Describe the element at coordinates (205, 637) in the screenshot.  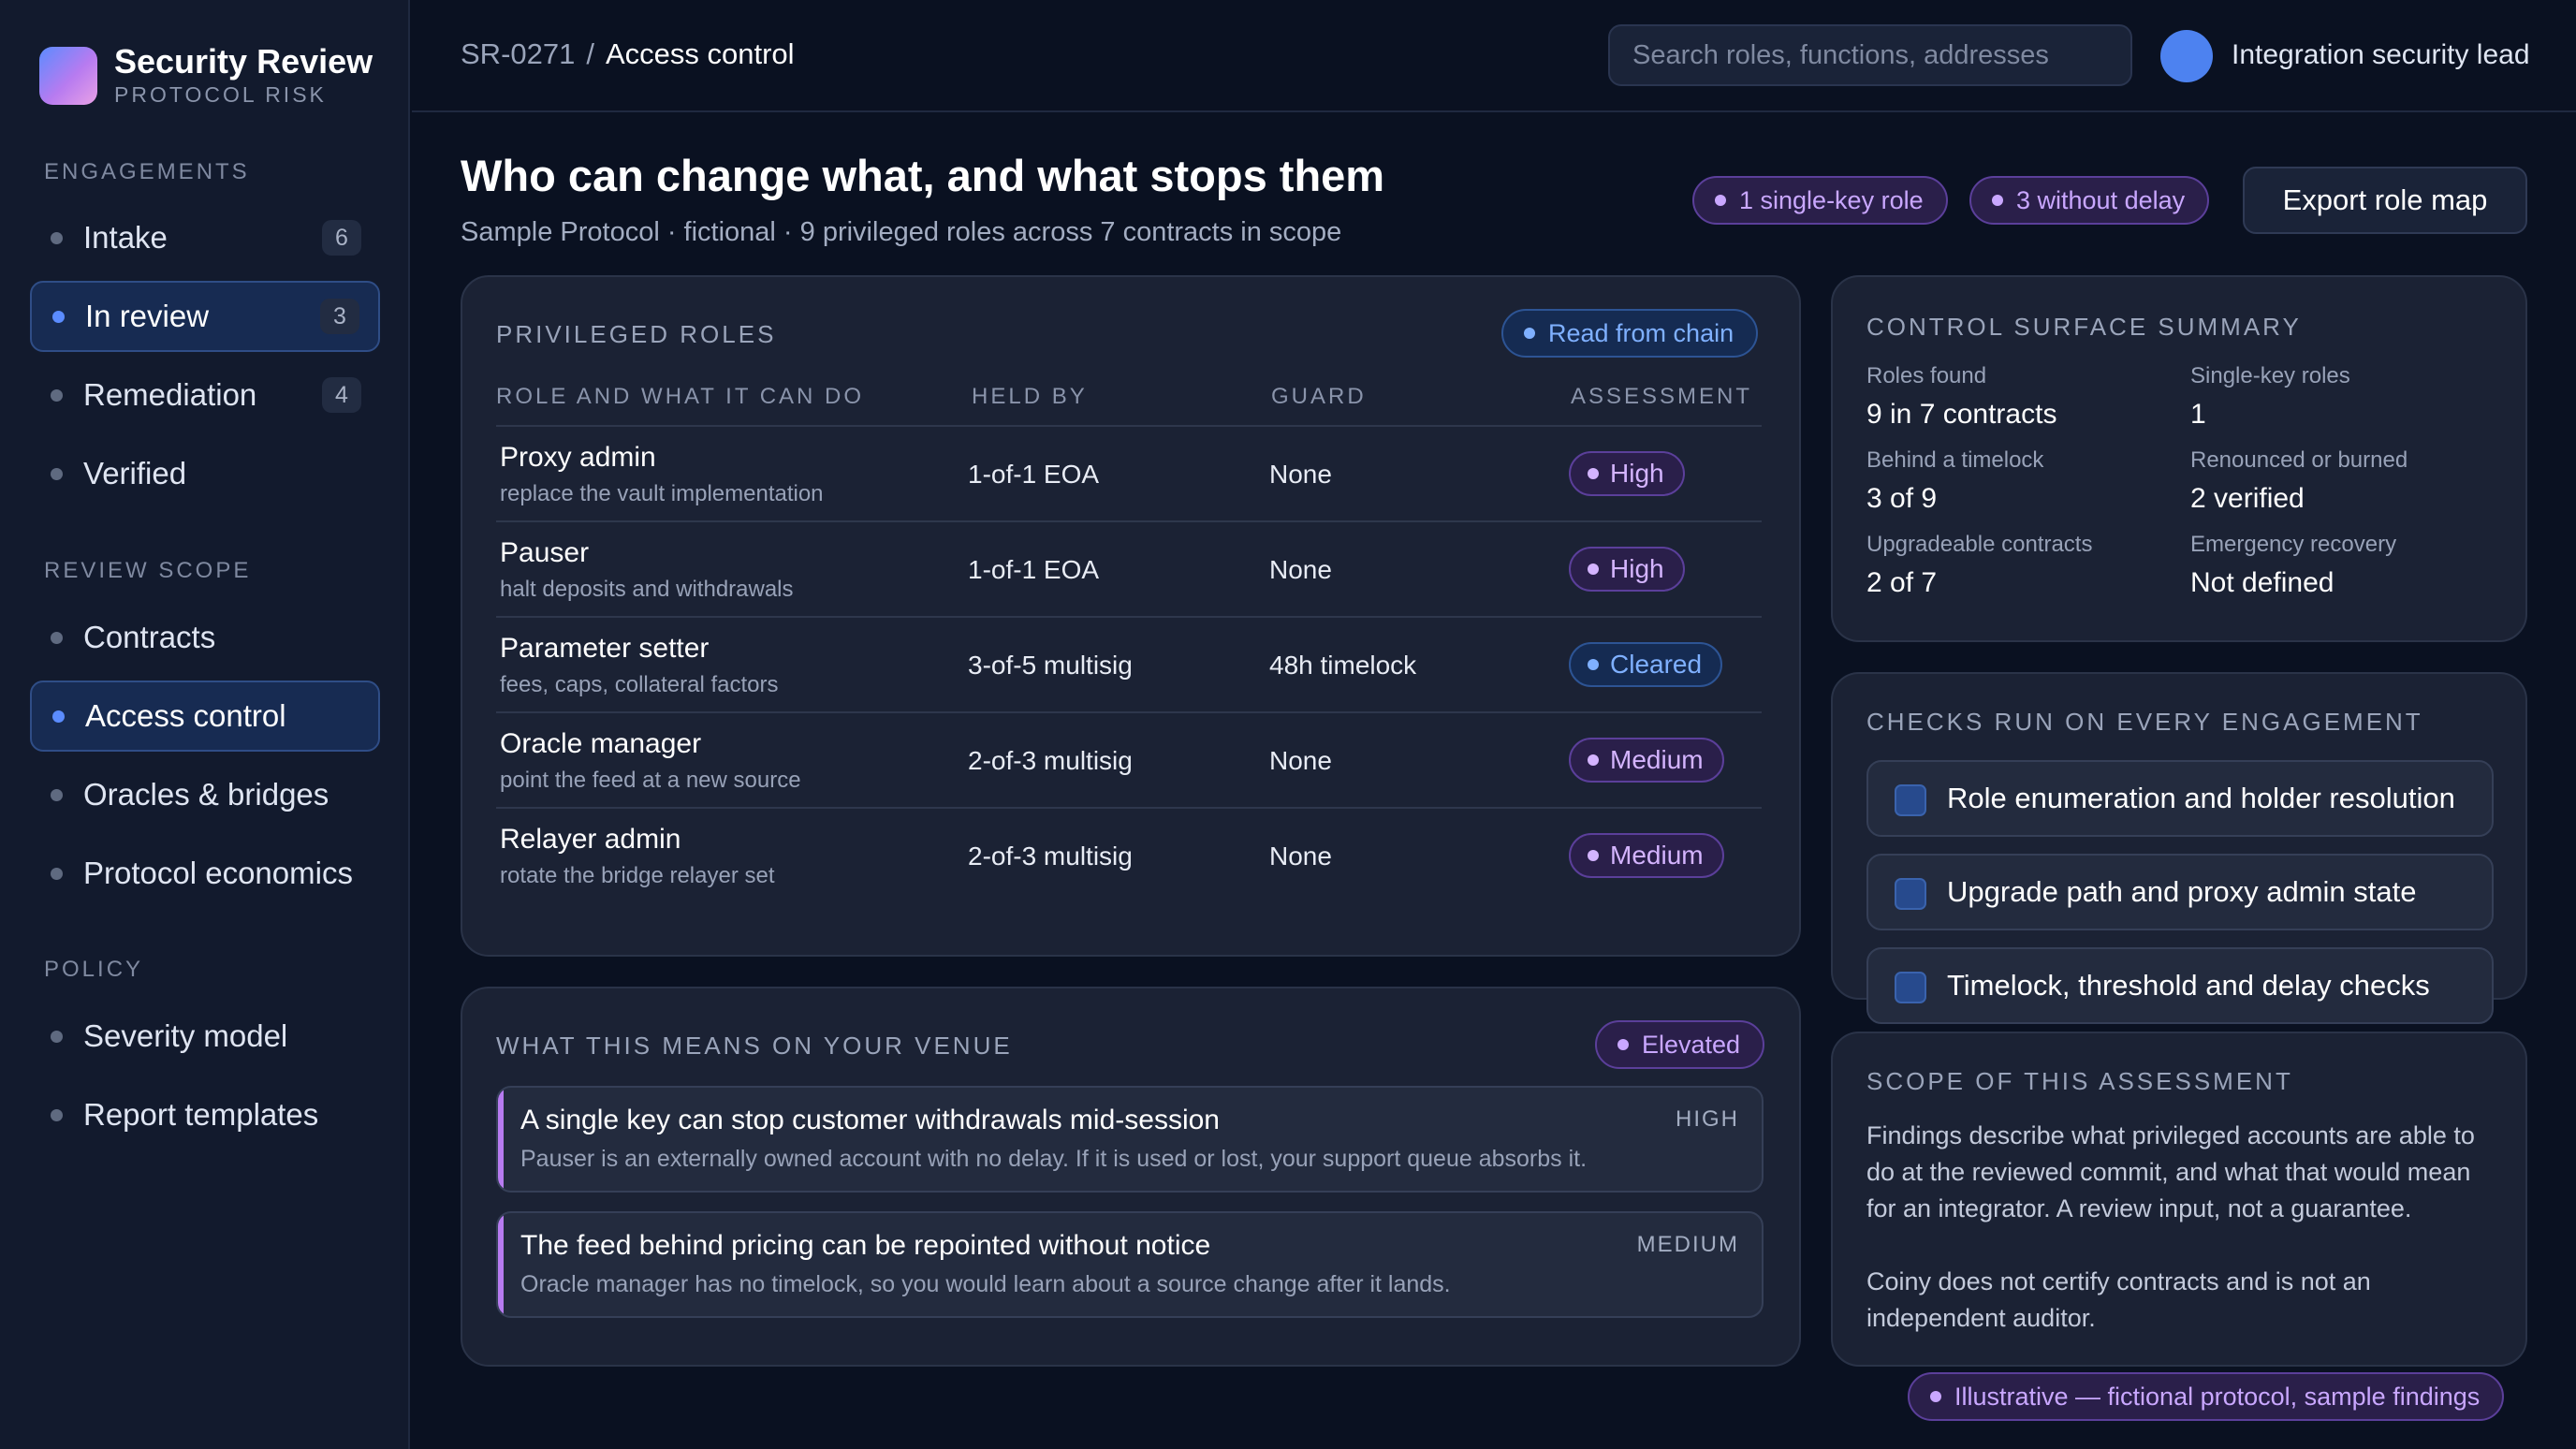
I see `sidebar-item-contracts: Contracts` at that location.